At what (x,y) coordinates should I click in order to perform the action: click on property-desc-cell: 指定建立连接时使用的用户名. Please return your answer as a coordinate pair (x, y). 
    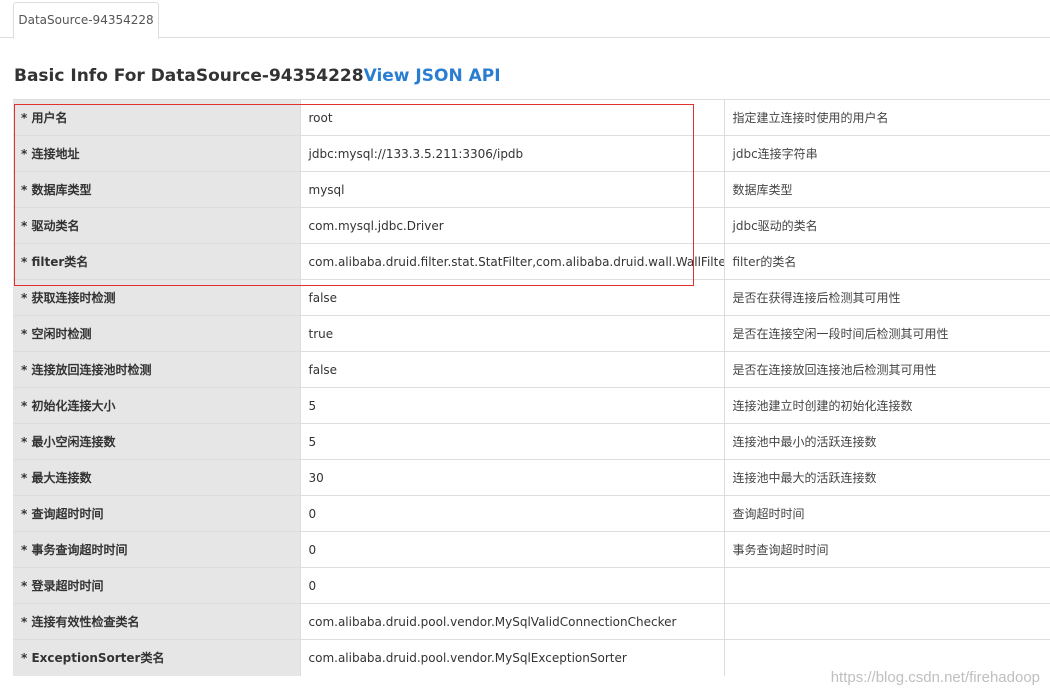
    Looking at the image, I should click on (886, 117).